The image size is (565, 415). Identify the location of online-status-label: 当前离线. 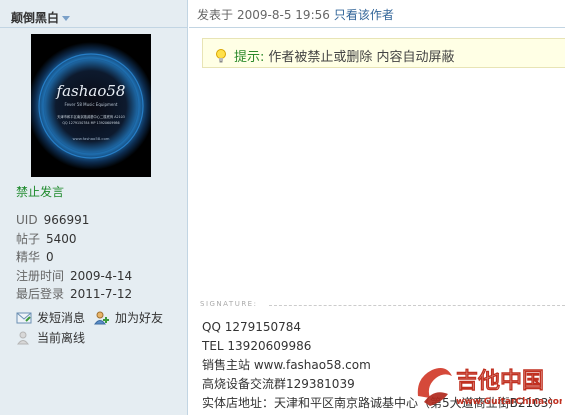
(61, 338).